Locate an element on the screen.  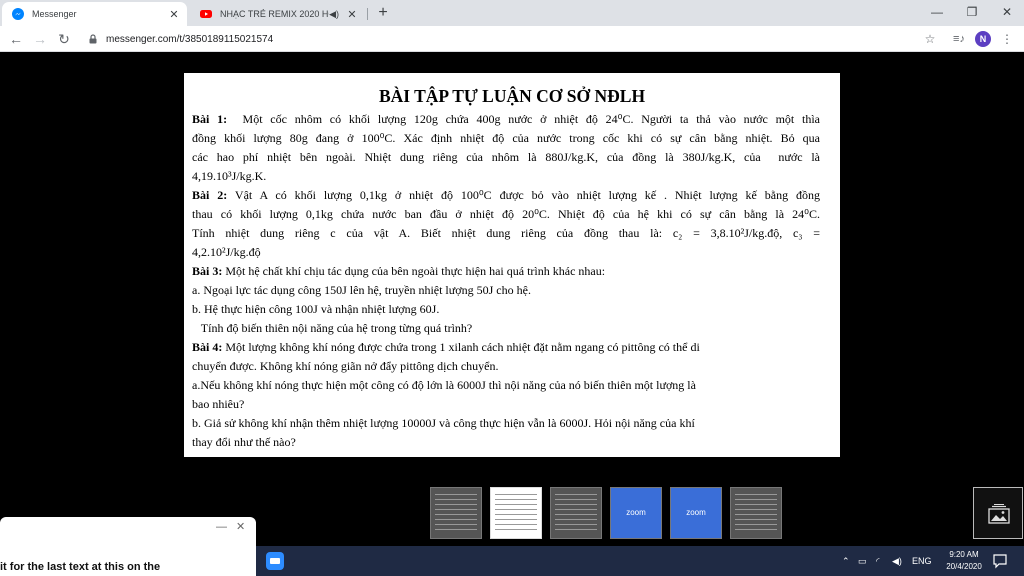
more-menu-icon: ⋮ is located at coordinates (1007, 39).